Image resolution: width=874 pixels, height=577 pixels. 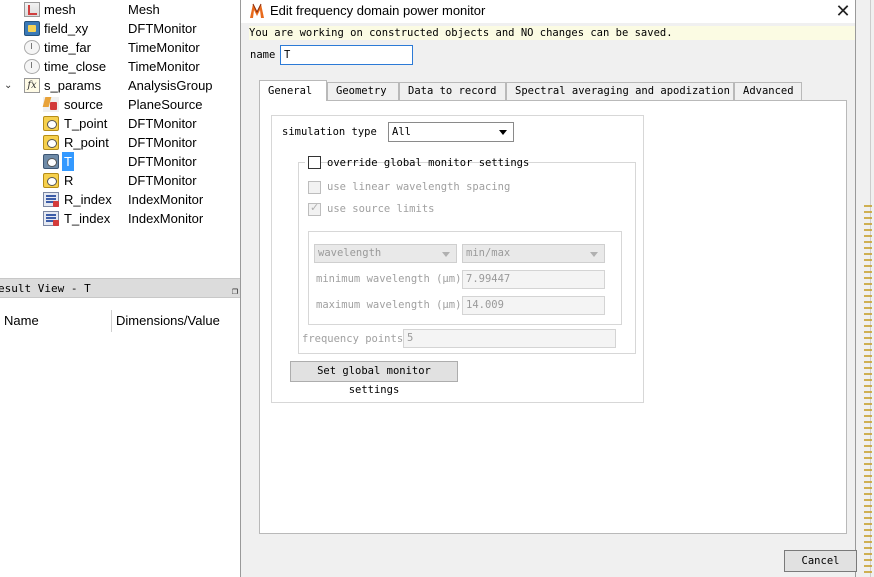 What do you see at coordinates (32, 85) in the screenshot?
I see `analysis-group-icon: fx` at bounding box center [32, 85].